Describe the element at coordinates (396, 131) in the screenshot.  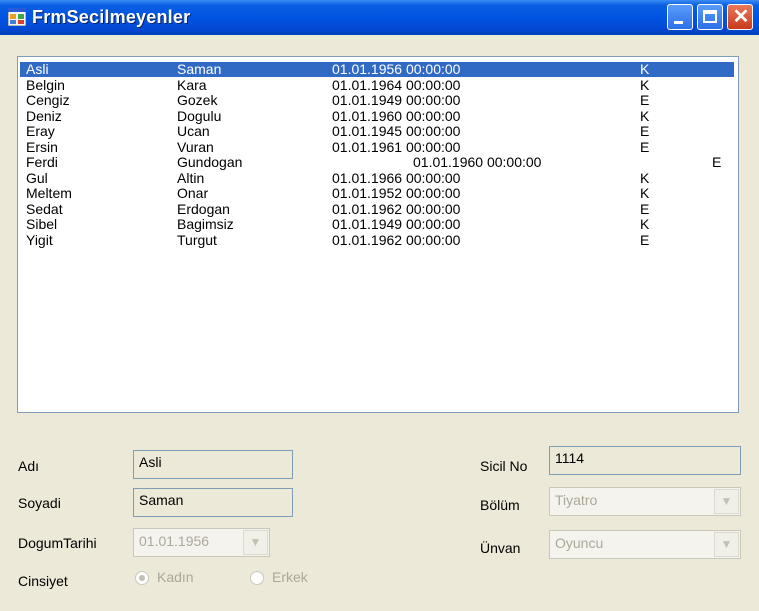
I see `cell-dogumtarihi: 01.01.1945 00:00:00` at that location.